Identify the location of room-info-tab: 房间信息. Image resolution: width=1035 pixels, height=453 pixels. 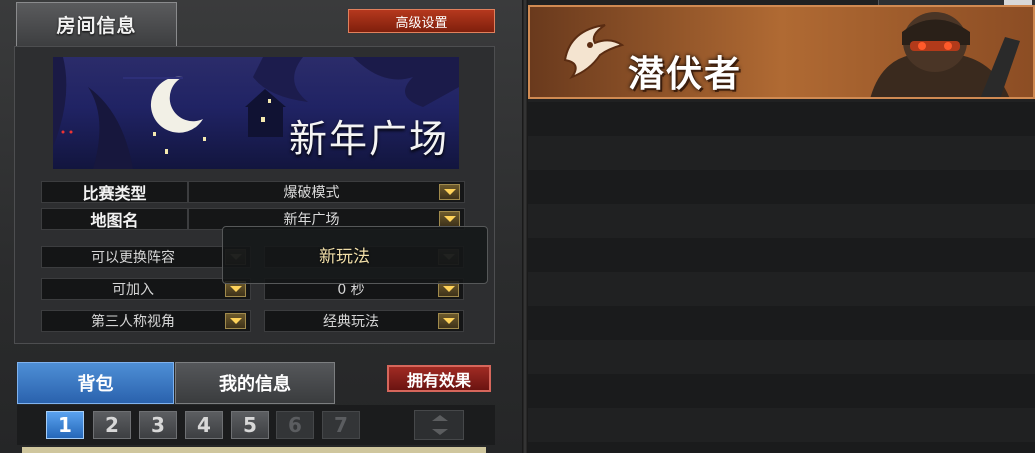
(96, 24).